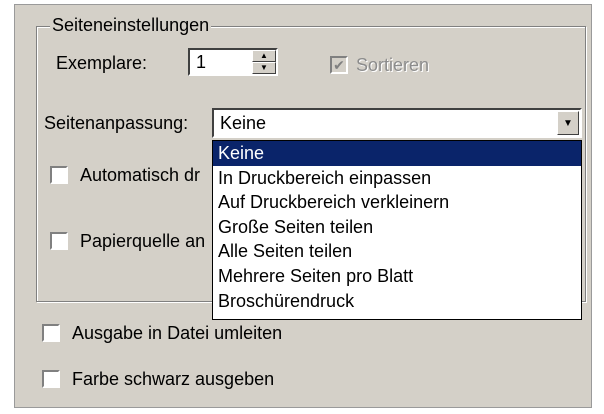  I want to click on option-booklet-printing: Broschürendruck, so click(397, 301).